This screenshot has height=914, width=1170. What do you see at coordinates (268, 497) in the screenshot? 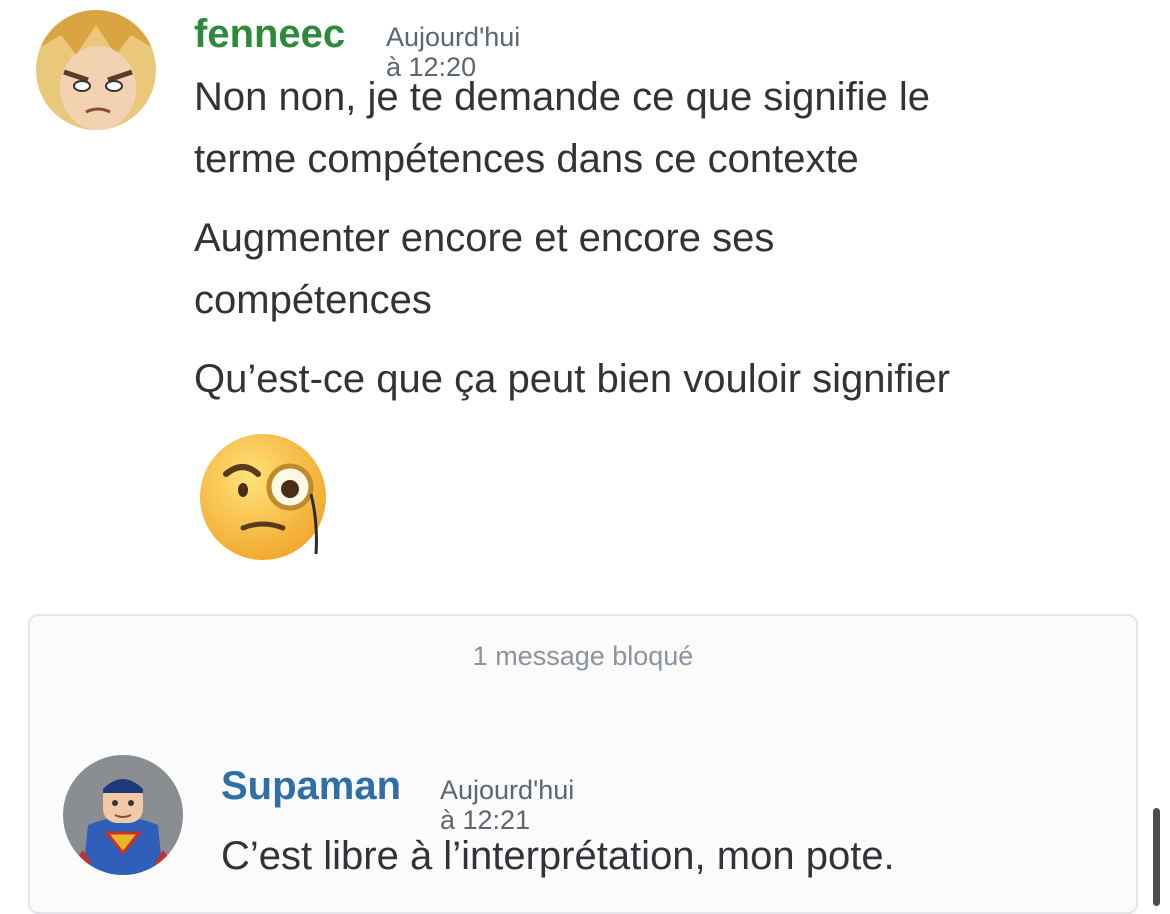
I see `face-with-monocle-emoji-icon` at bounding box center [268, 497].